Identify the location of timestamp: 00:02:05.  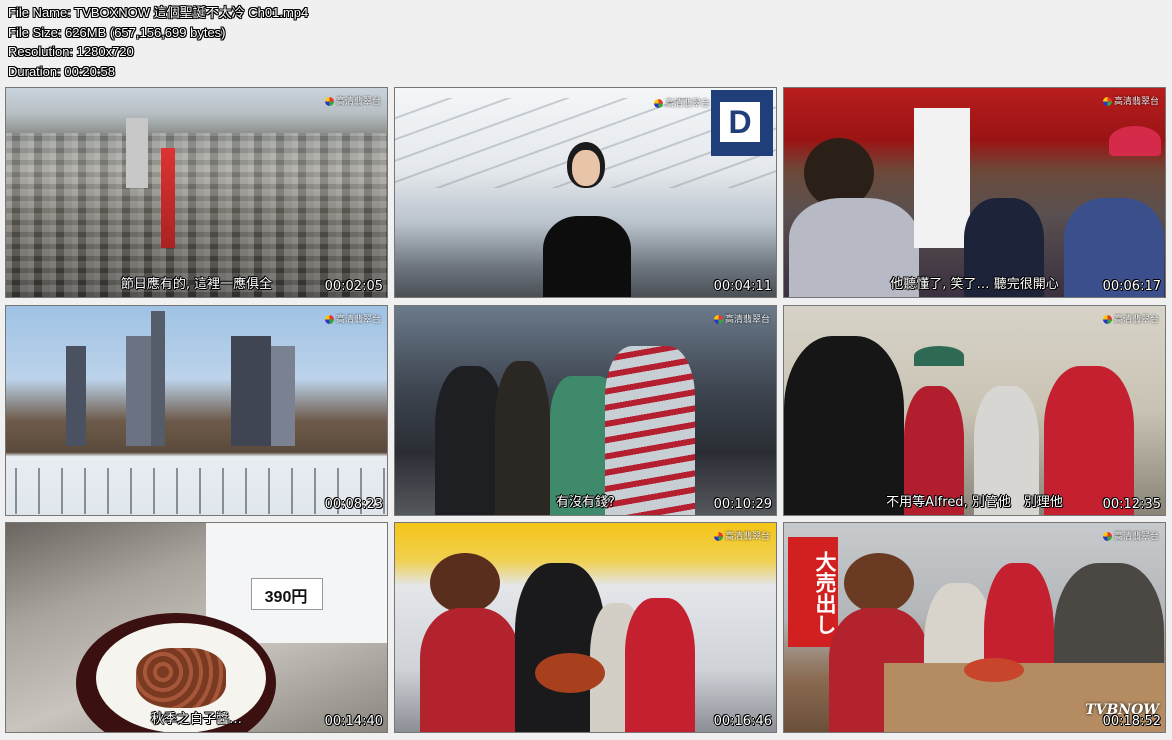
(353, 286).